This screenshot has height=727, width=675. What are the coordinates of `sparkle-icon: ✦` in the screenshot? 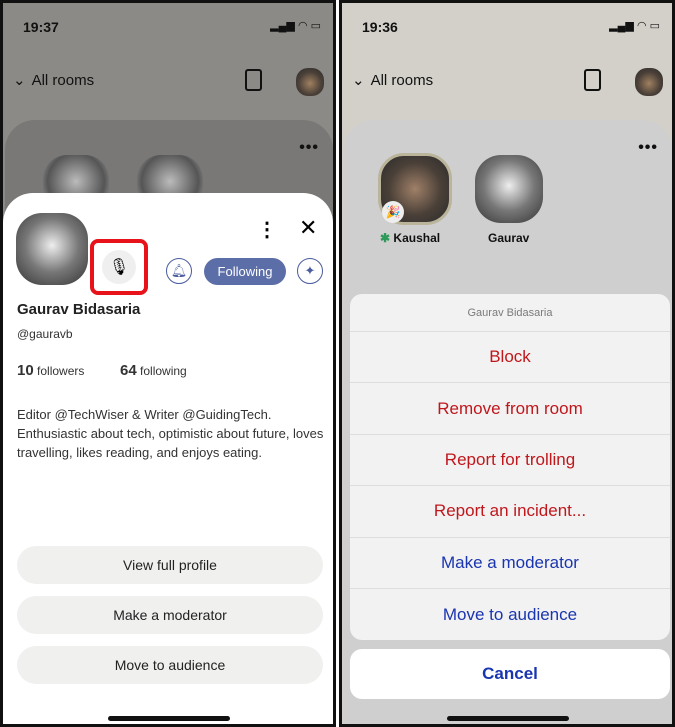 It's located at (310, 271).